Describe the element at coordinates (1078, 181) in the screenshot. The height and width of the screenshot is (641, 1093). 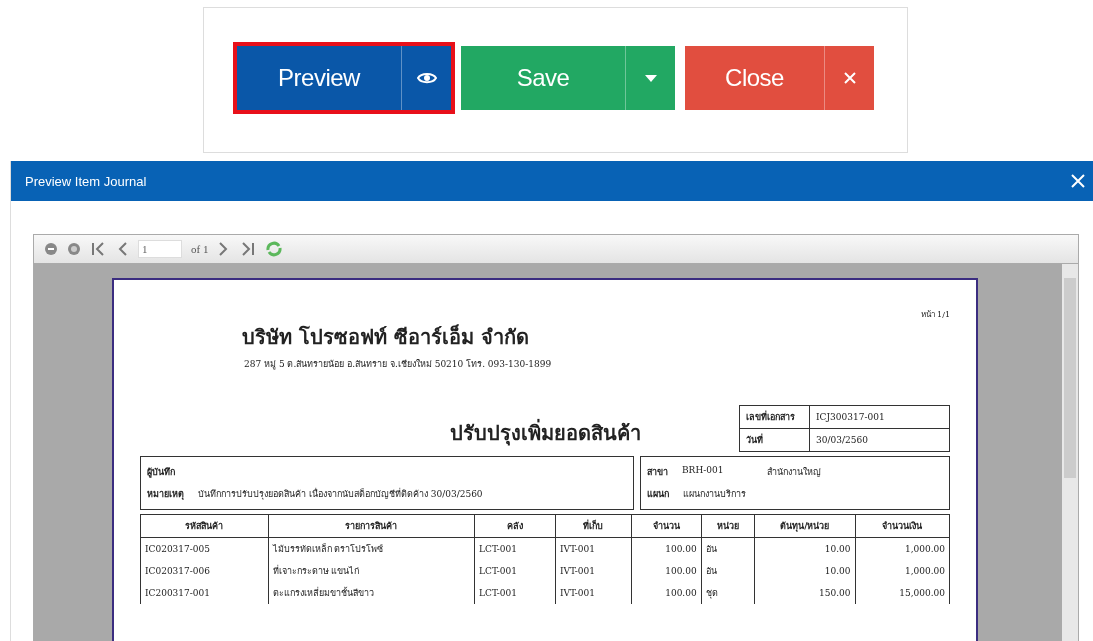
I see `close-button` at that location.